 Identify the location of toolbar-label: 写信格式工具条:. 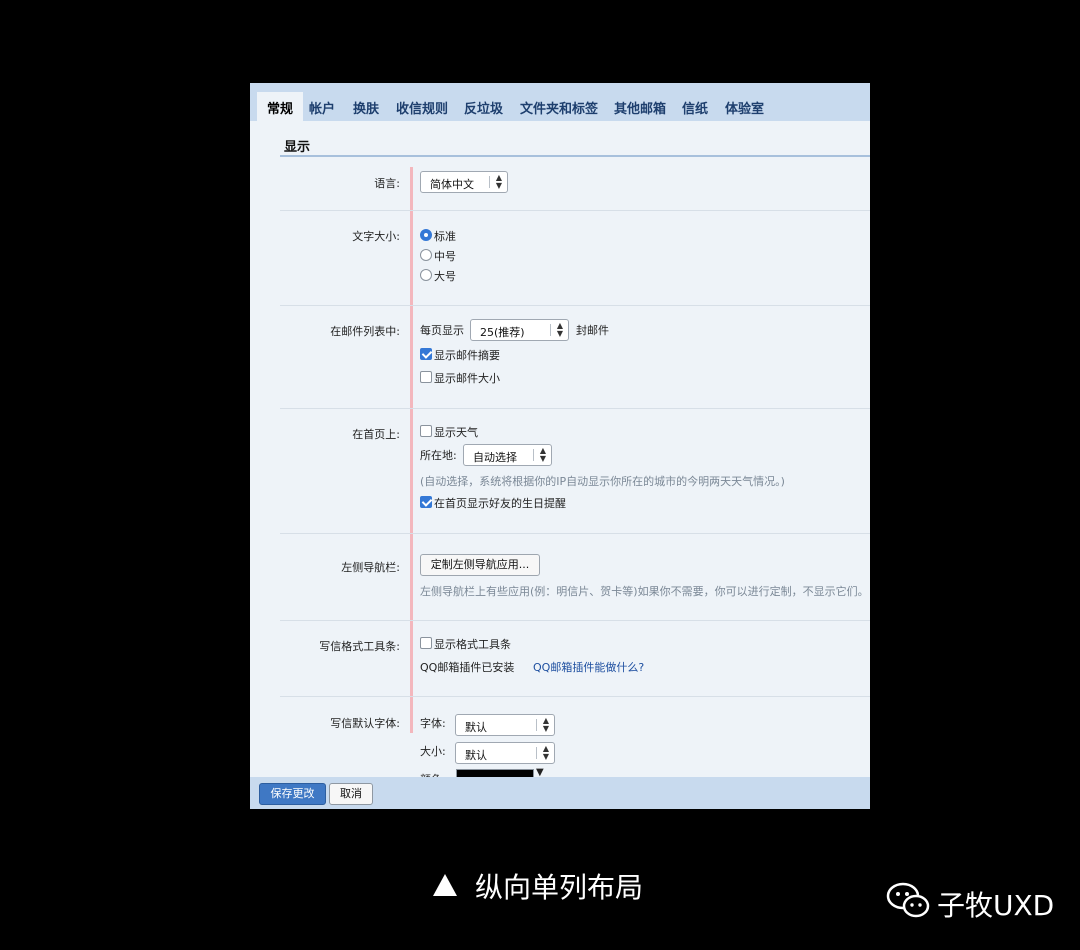
(359, 646).